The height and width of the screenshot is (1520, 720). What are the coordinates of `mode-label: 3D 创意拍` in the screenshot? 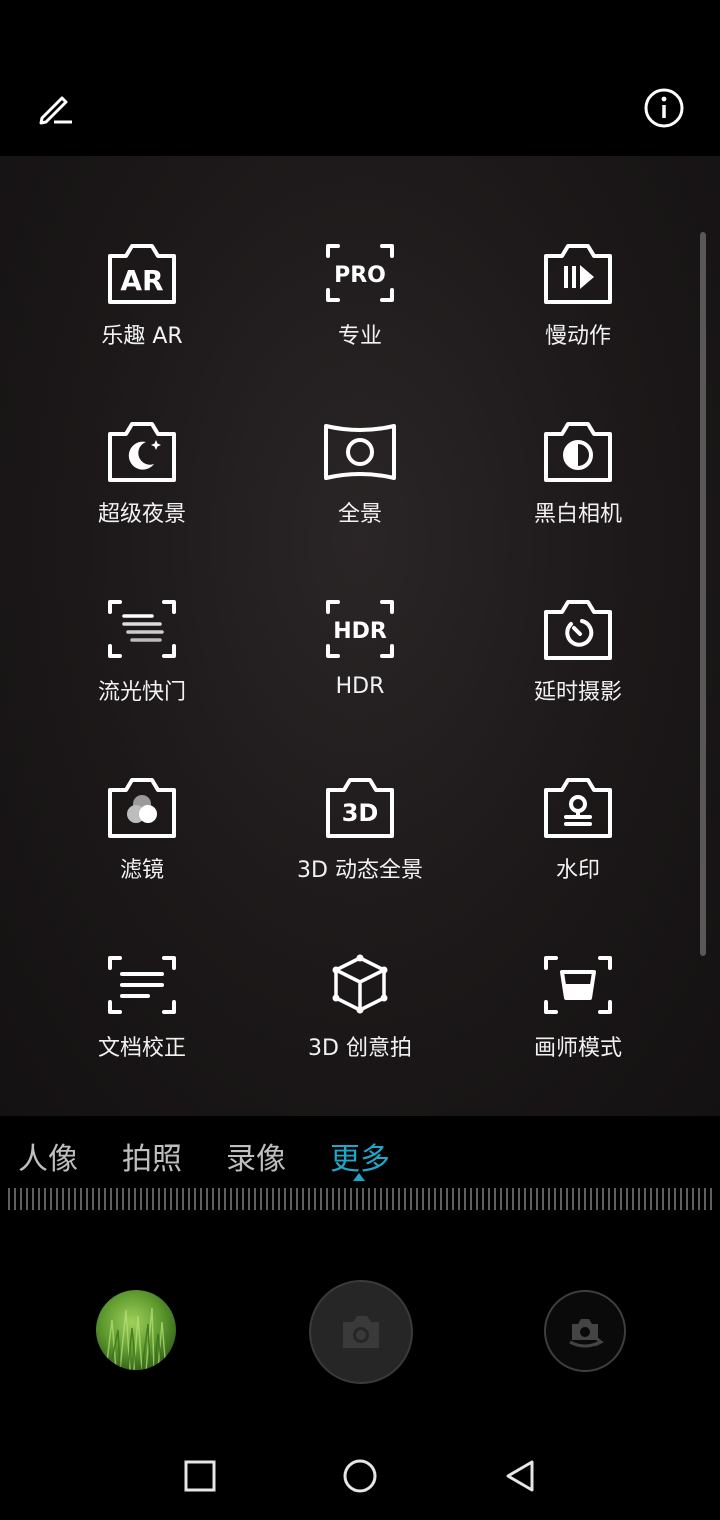 It's located at (360, 1048).